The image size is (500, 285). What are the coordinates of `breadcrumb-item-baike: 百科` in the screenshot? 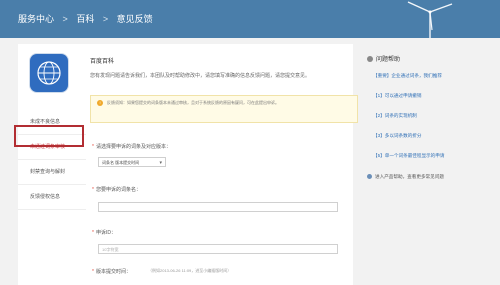 It's located at (85, 19).